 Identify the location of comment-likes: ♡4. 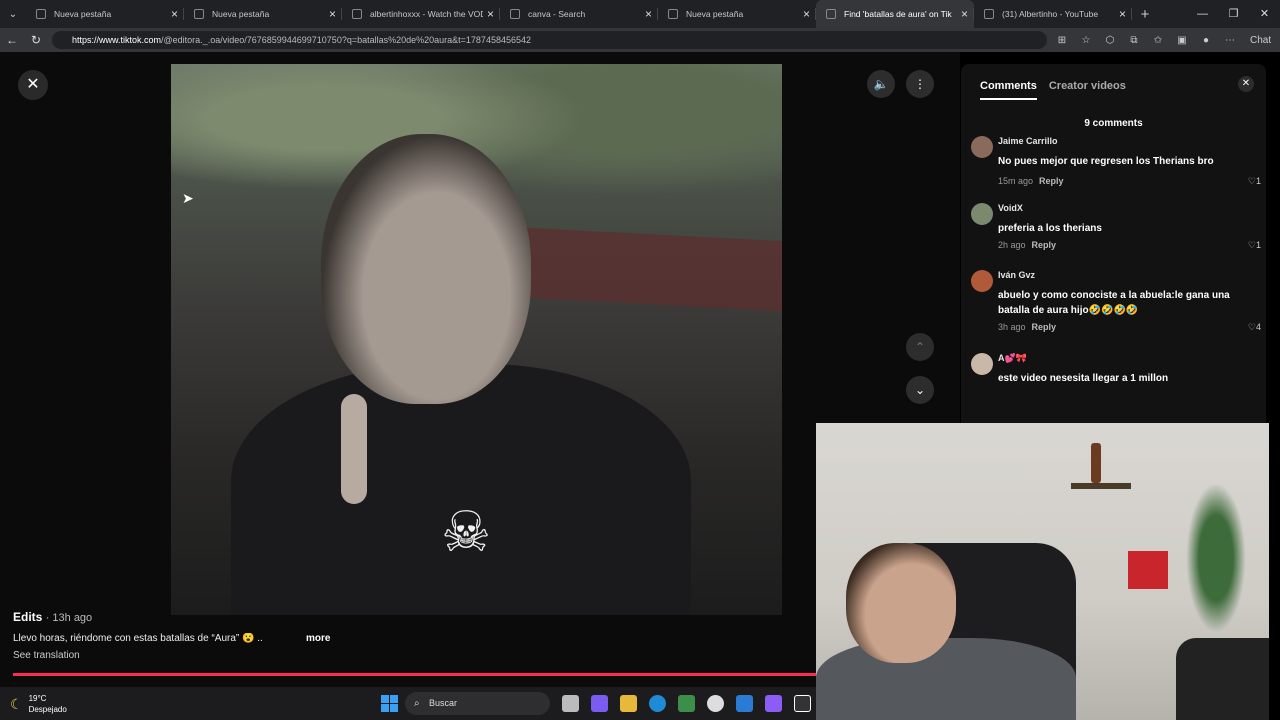
(1254, 327).